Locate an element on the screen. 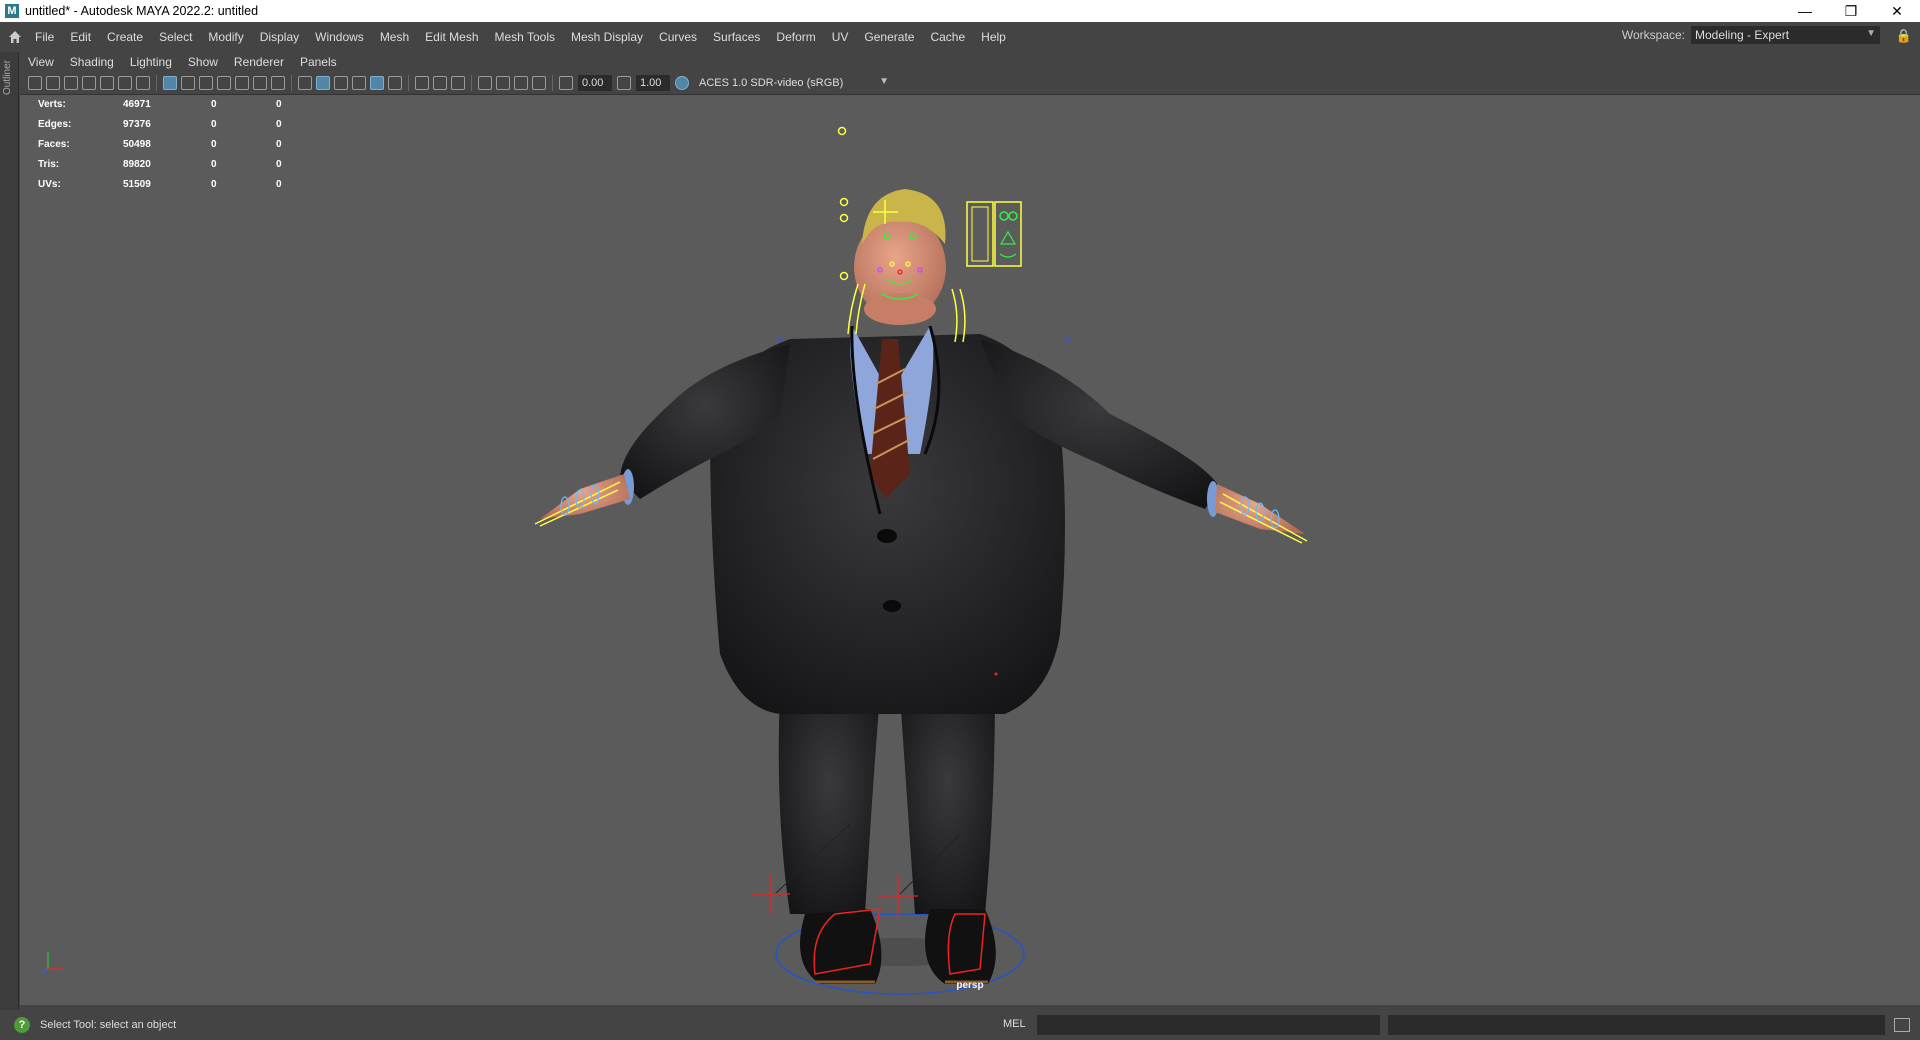 The image size is (1920, 1040). menu-windows: Windows is located at coordinates (339, 37).